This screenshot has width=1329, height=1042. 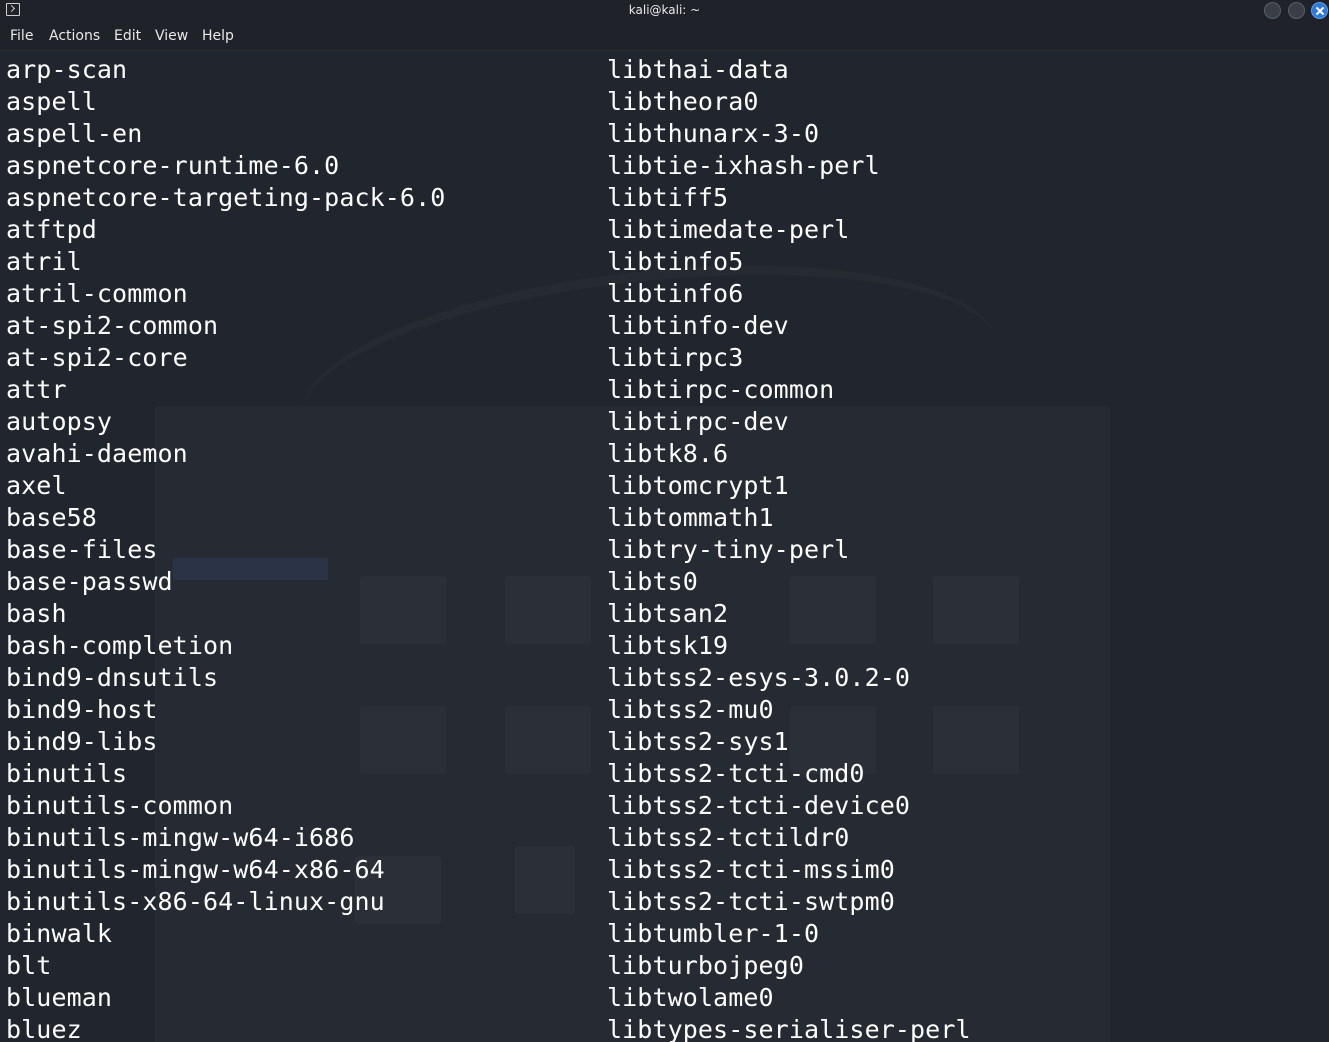 What do you see at coordinates (736, 773) in the screenshot?
I see `package-name: libtss2-tcti-cmd0` at bounding box center [736, 773].